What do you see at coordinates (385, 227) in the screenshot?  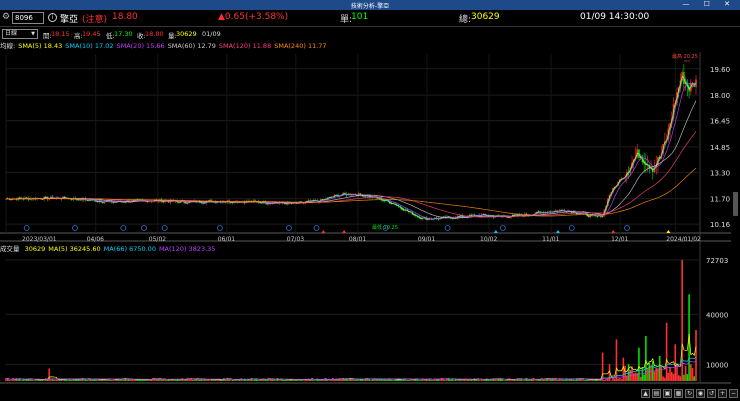 I see `low-annotation: 最低 10.25` at bounding box center [385, 227].